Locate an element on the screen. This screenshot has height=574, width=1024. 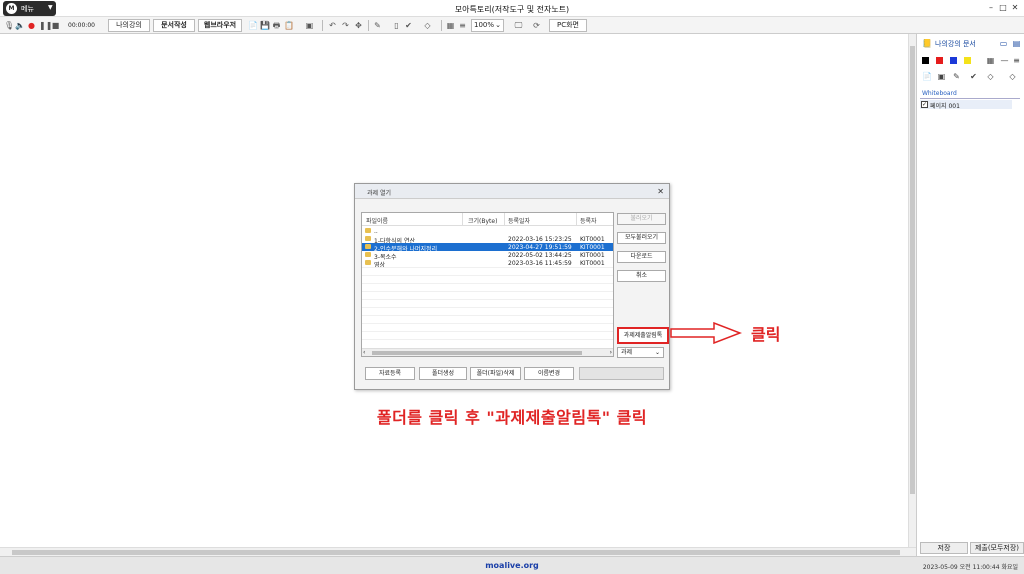
column-header-size: 크기(Byte) is located at coordinates (482, 220).